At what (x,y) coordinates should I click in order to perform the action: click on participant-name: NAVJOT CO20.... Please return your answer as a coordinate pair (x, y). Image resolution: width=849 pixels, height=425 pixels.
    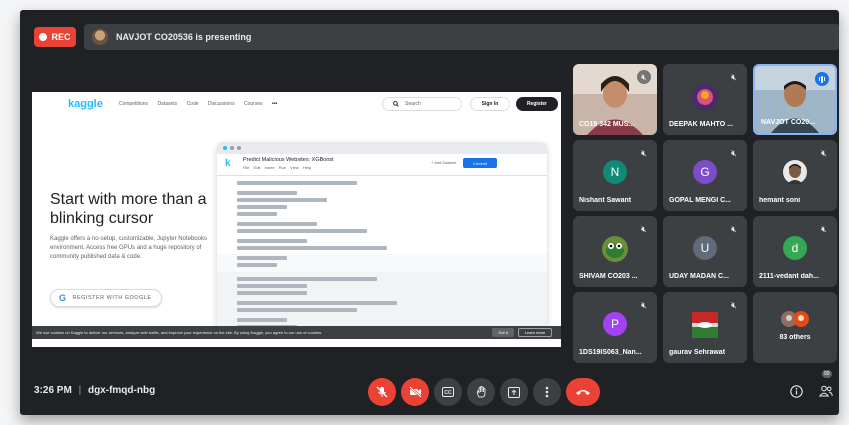
    Looking at the image, I should click on (788, 122).